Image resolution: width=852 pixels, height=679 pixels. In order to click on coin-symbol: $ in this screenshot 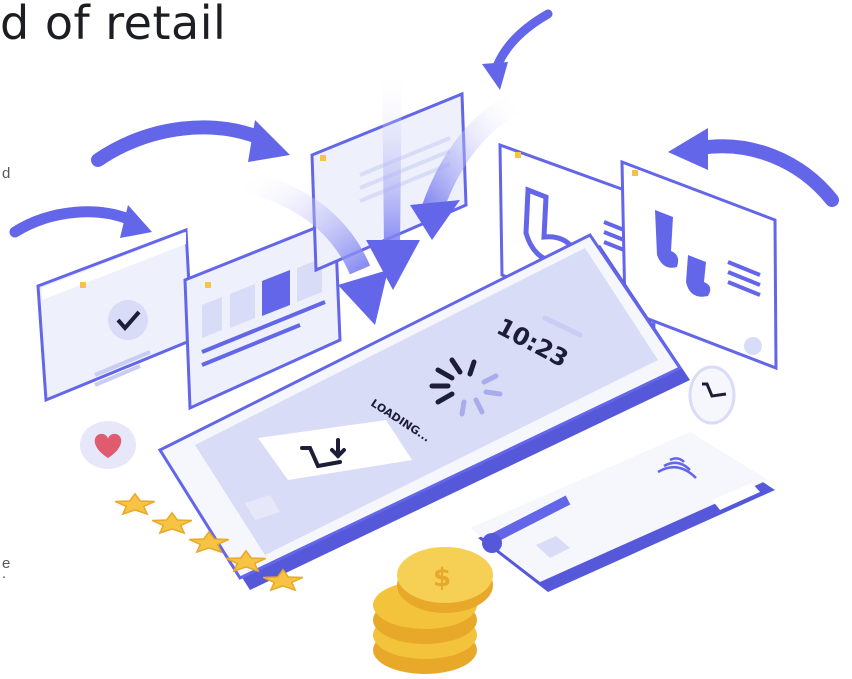, I will do `click(442, 578)`.